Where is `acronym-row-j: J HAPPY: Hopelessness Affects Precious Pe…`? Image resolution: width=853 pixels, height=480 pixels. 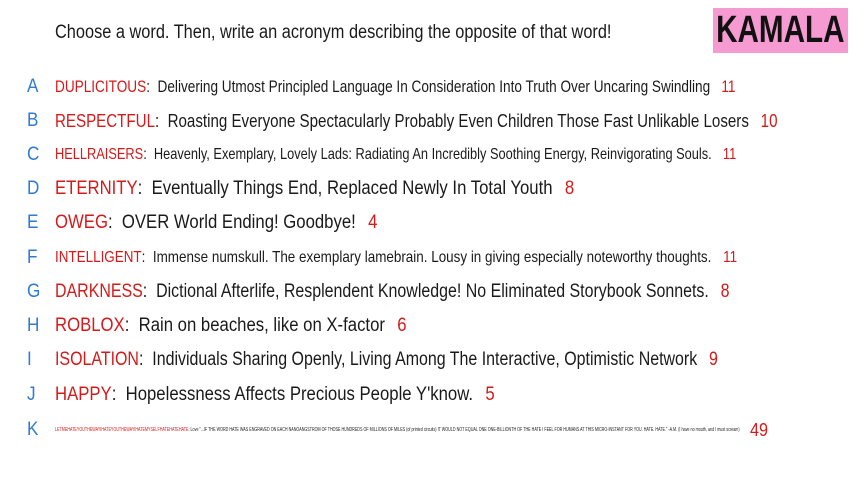
acronym-row-j: J HAPPY: Hopelessness Affects Precious Pe… is located at coordinates (426, 395).